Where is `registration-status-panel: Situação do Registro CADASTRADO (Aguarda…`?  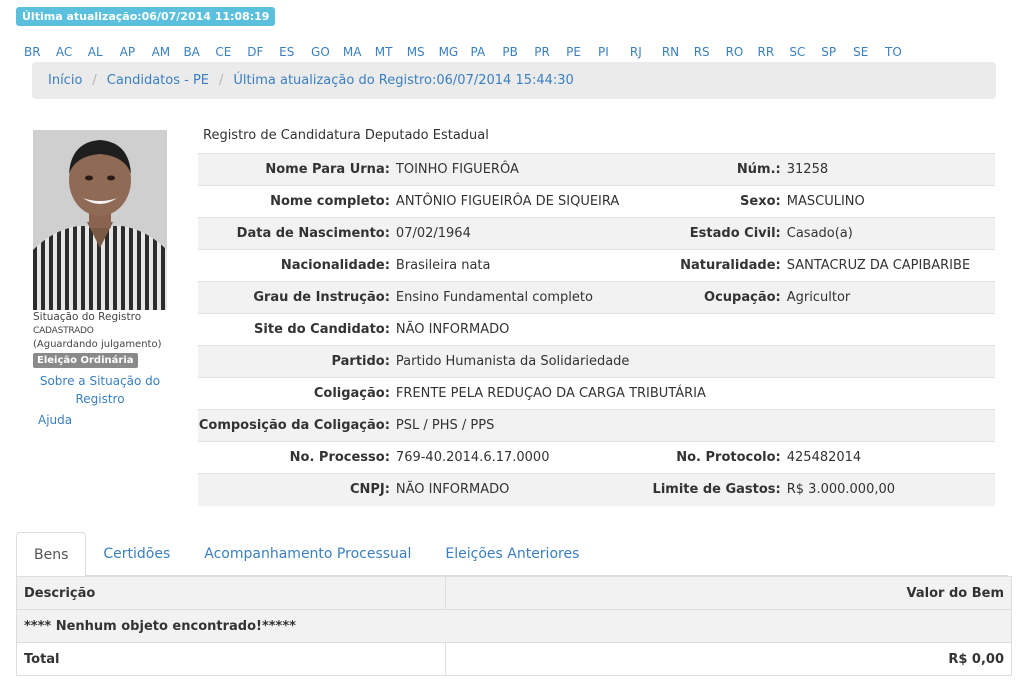 registration-status-panel: Situação do Registro CADASTRADO (Aguarda… is located at coordinates (103, 370).